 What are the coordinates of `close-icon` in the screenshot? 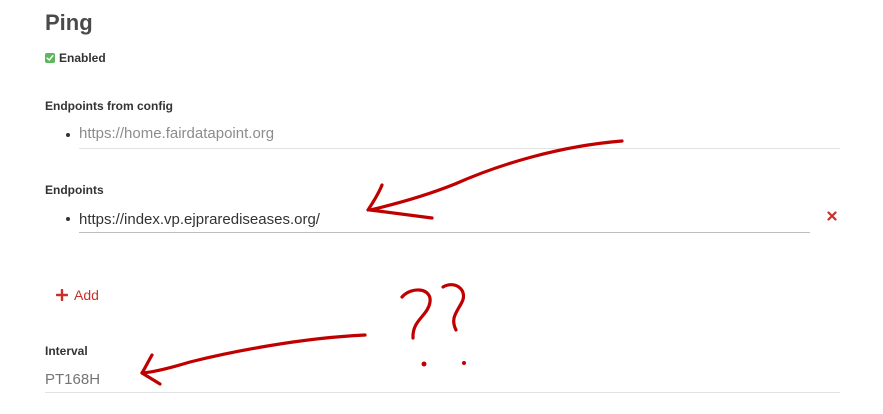 It's located at (832, 216).